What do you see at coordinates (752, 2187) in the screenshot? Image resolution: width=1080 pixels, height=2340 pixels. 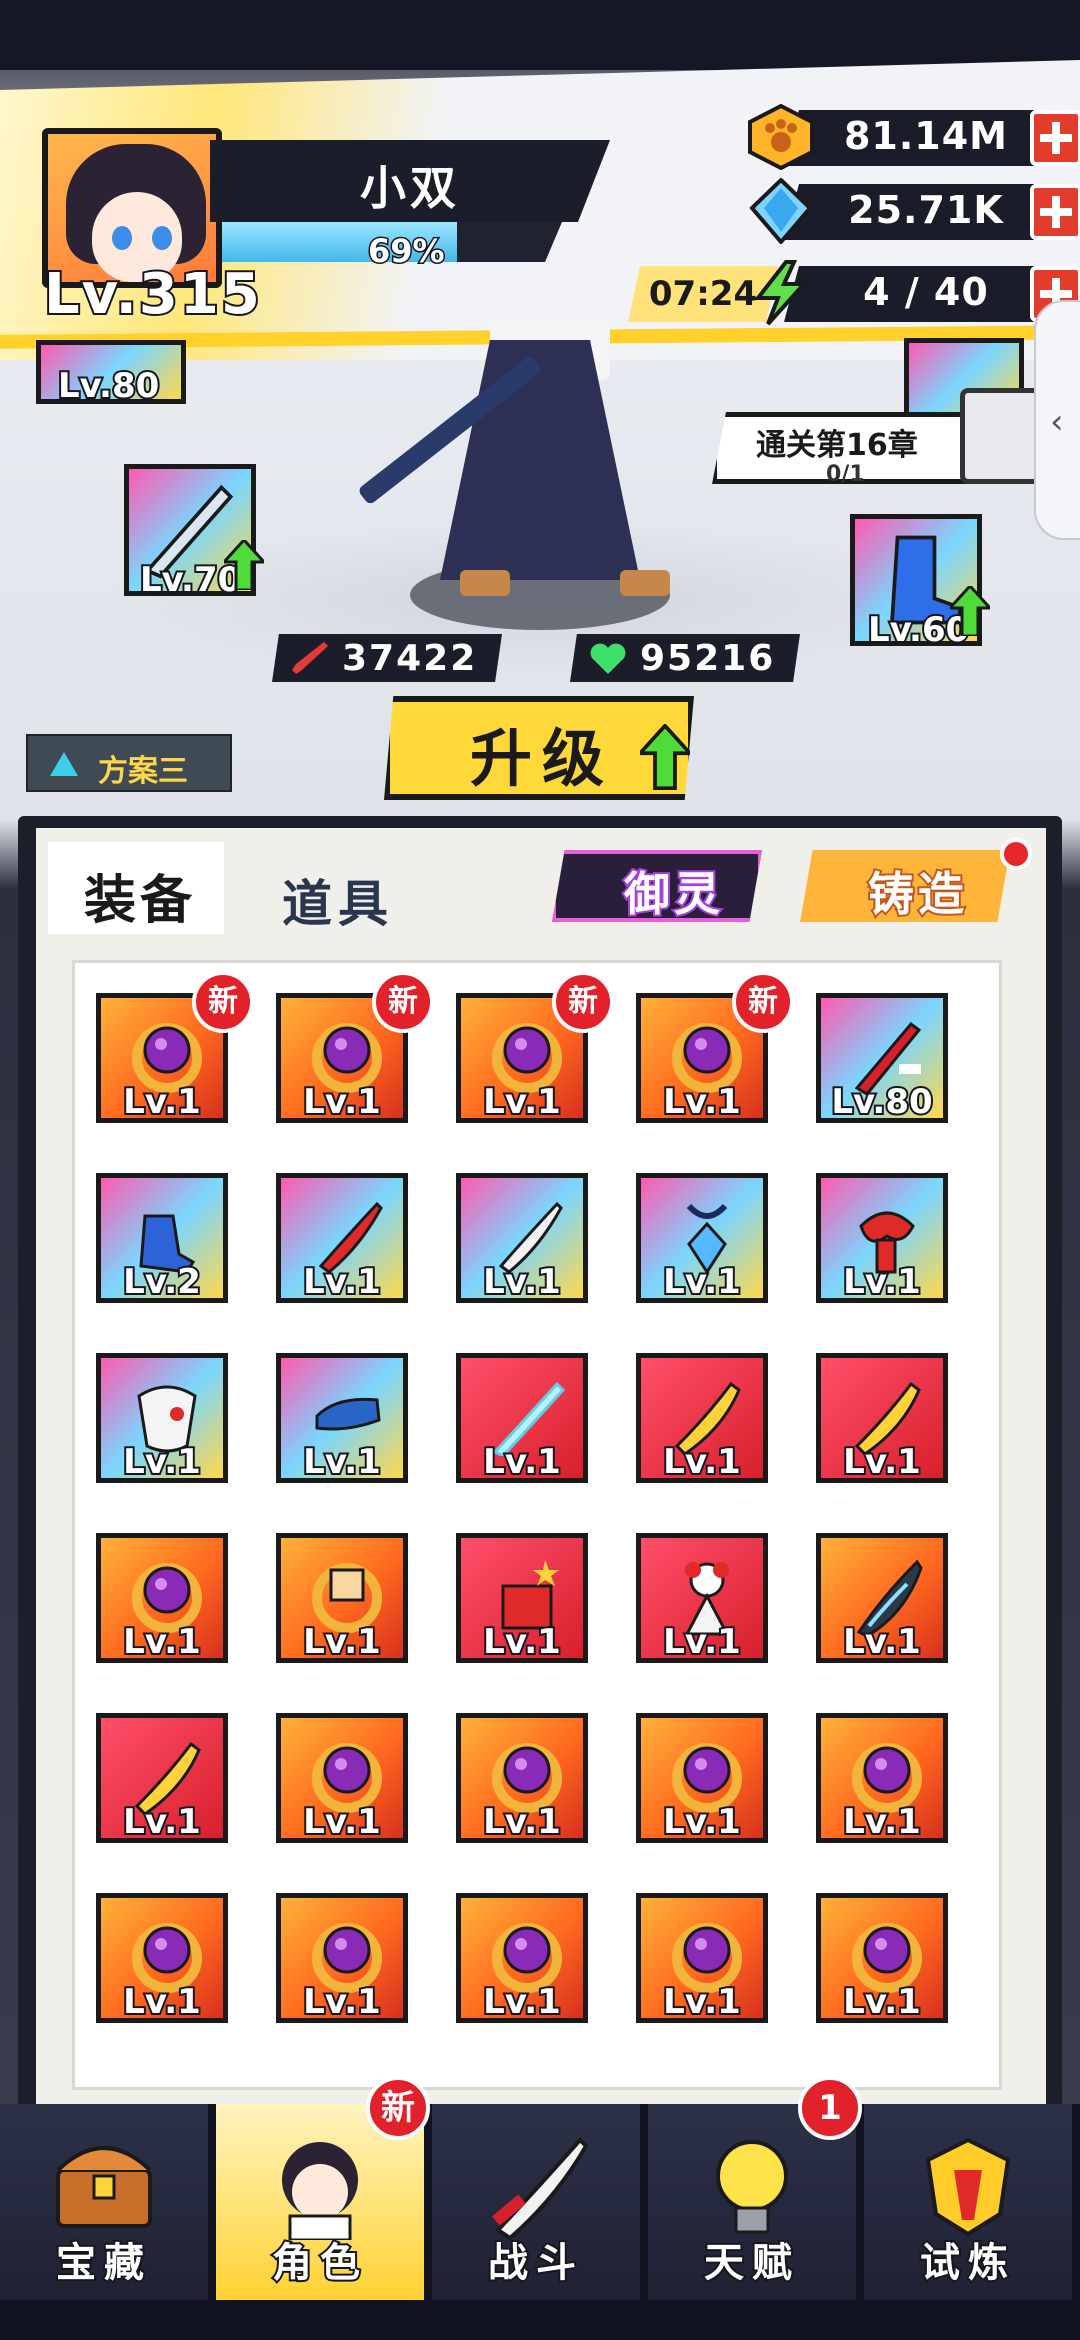 I see `lightbulb-icon` at bounding box center [752, 2187].